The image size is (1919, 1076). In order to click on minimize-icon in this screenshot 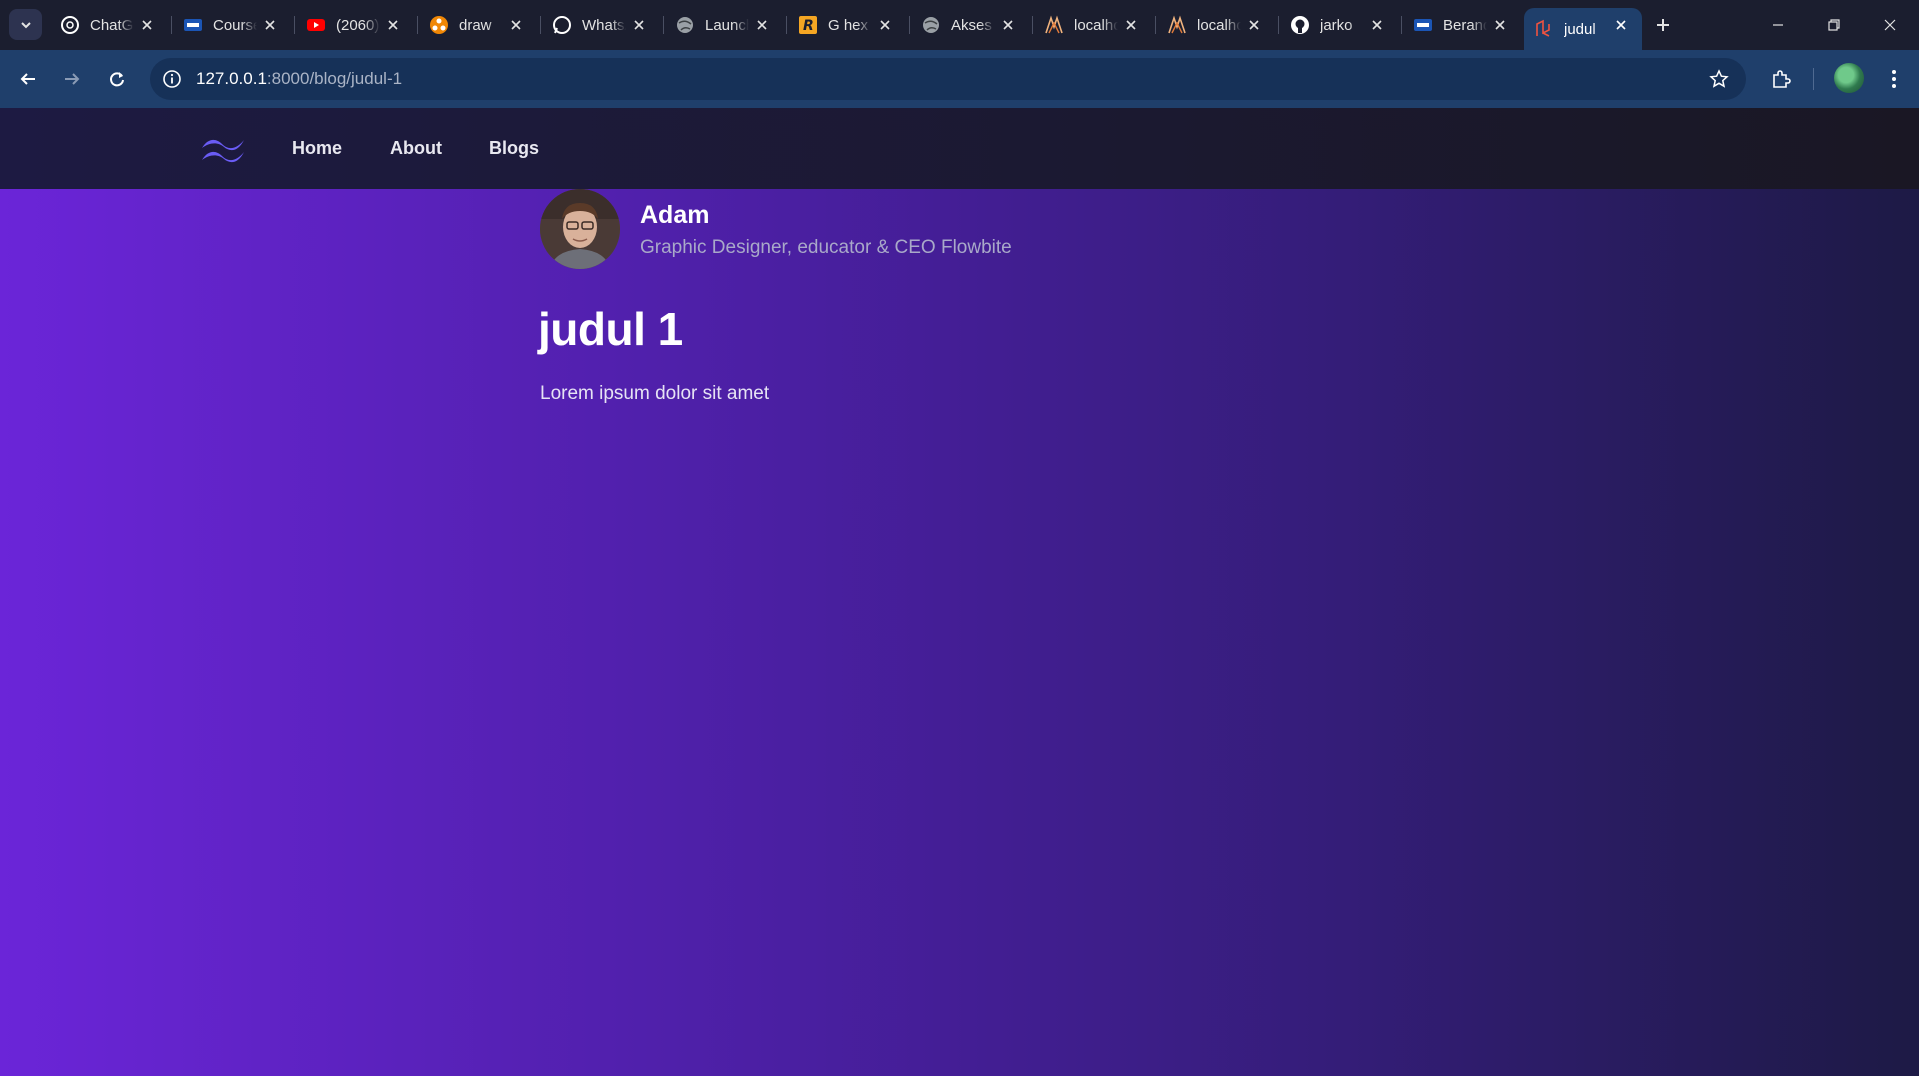, I will do `click(1778, 25)`.